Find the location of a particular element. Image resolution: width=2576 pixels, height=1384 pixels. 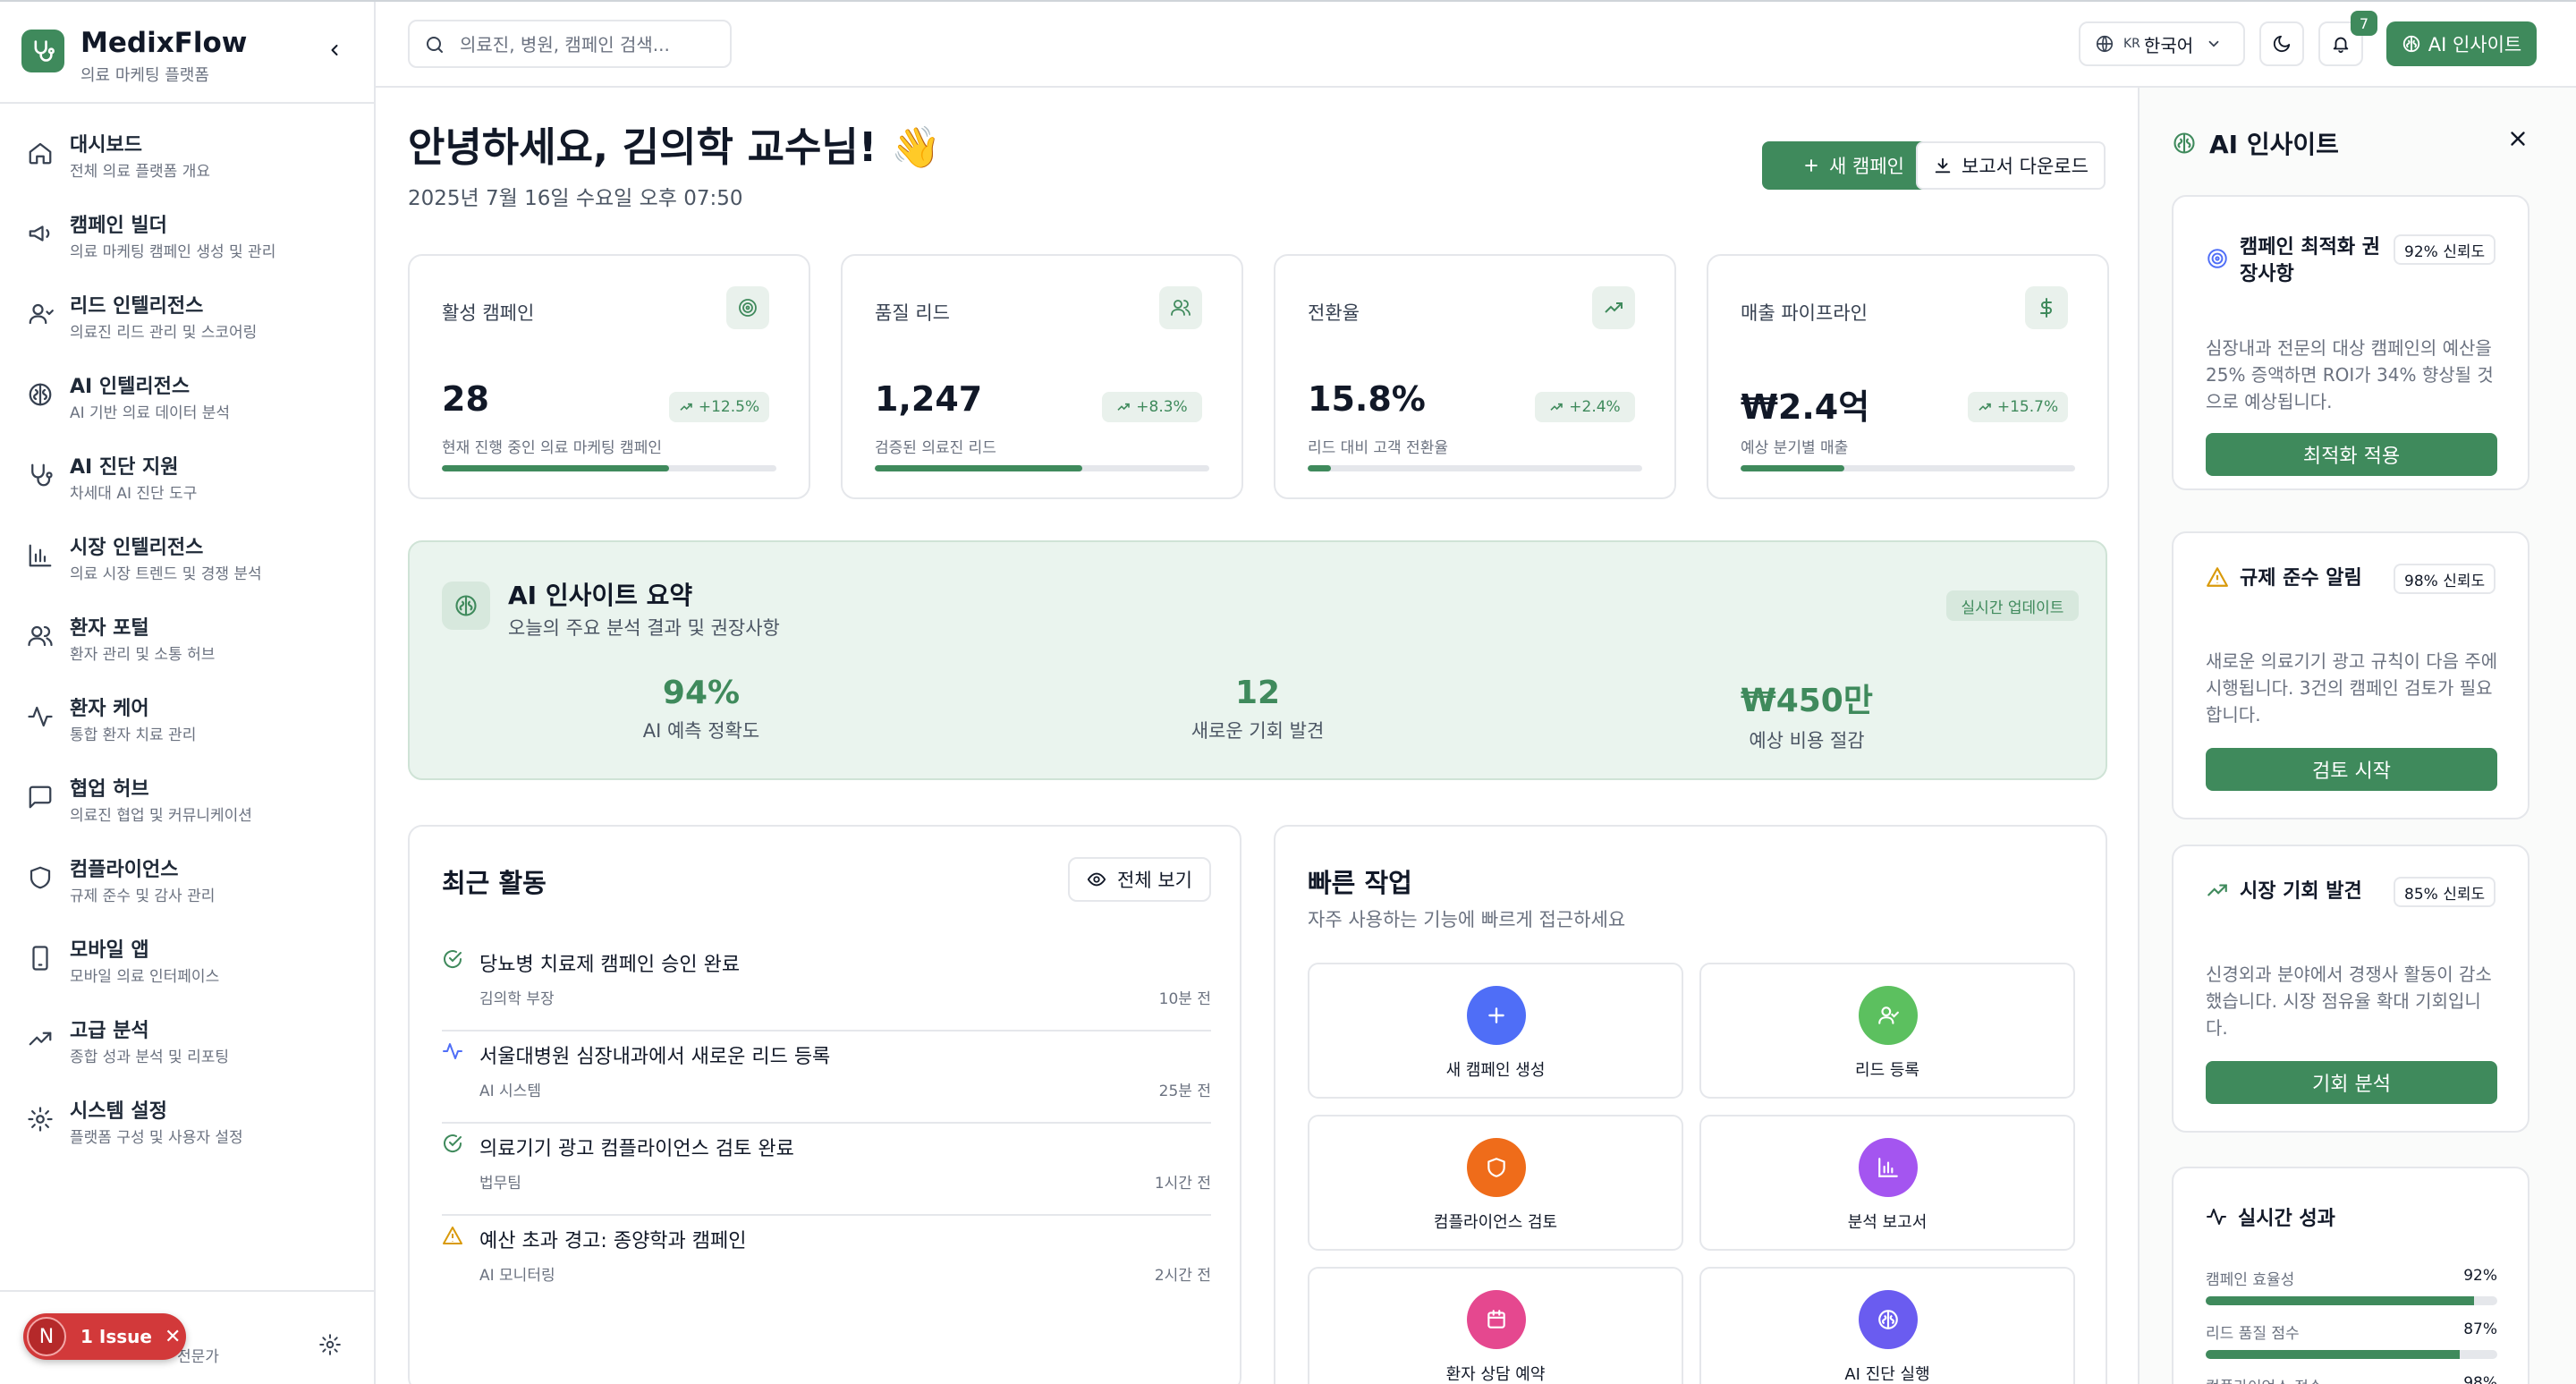

insight-card-title: 규제 준수 알림 is located at coordinates (2301, 579).